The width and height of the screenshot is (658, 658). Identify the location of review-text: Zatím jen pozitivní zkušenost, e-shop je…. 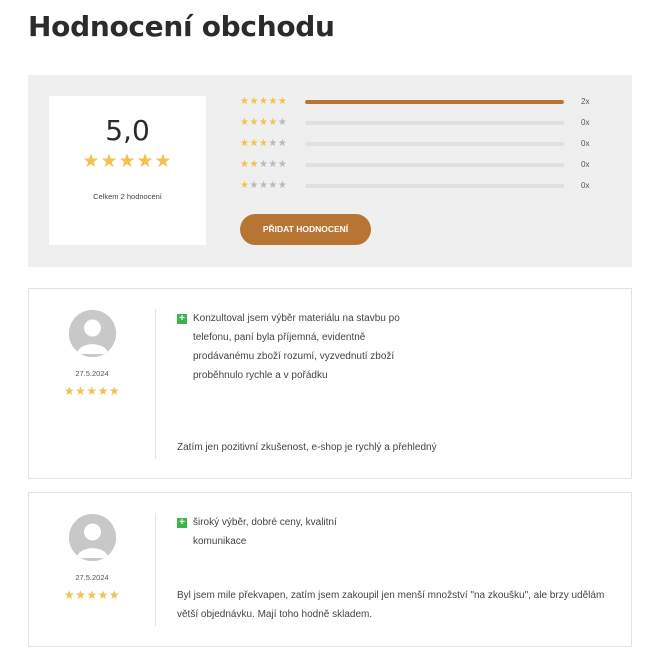
(307, 447).